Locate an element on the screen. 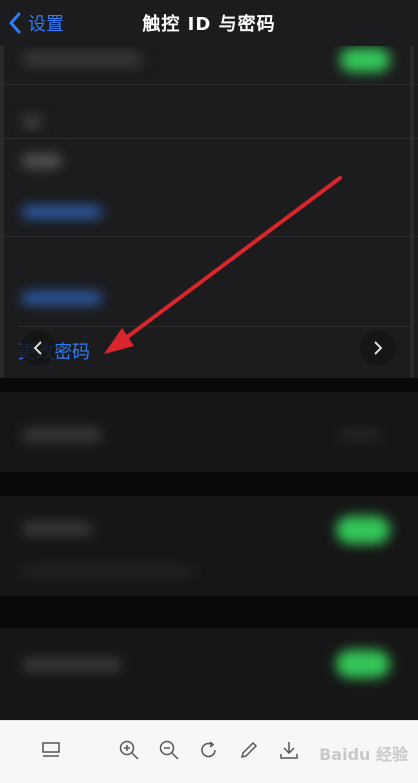 This screenshot has width=418, height=783. zoom-in-icon is located at coordinates (129, 750).